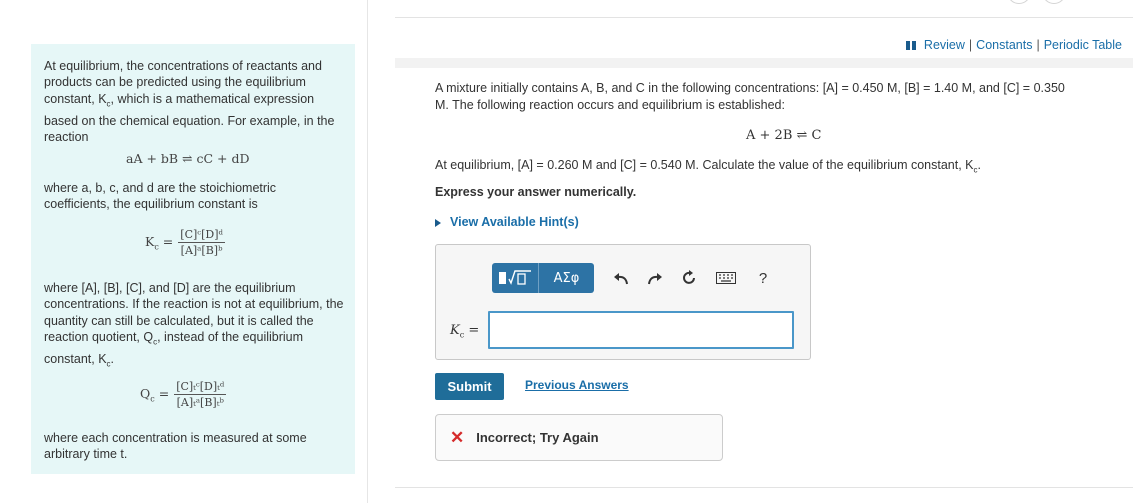 This screenshot has height=503, width=1133. I want to click on qc-expression: Qc = [C]ₜᶜ[D]ₜᵈ [A]ₜᵃ[B]ₜᵇ, so click(183, 394).